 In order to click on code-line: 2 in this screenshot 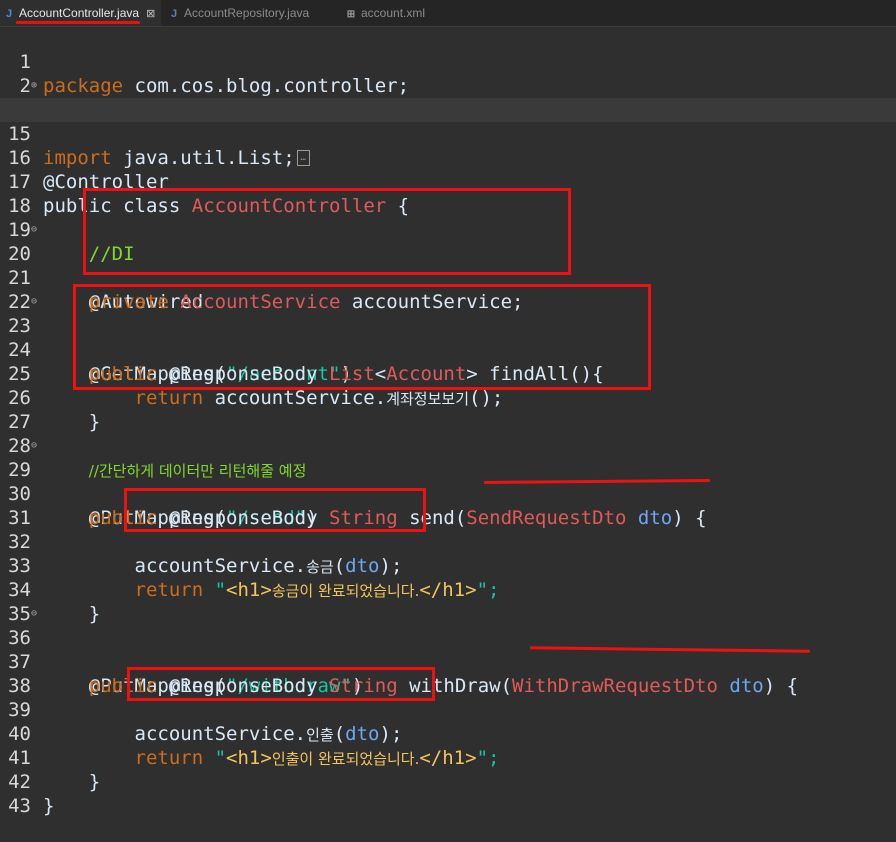, I will do `click(448, 73)`.